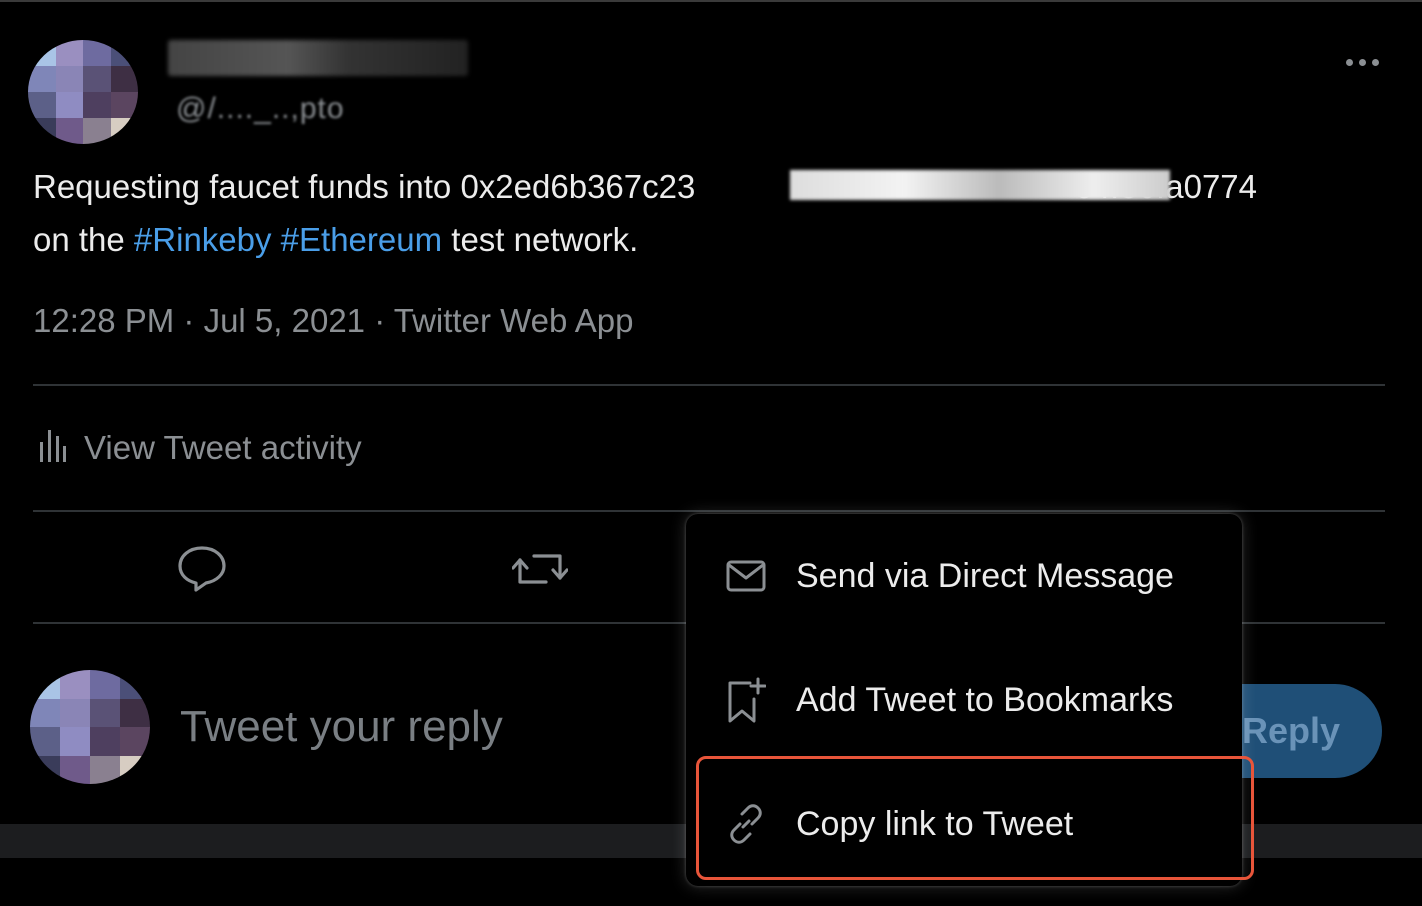 The image size is (1422, 906). I want to click on author-avatar, so click(83, 92).